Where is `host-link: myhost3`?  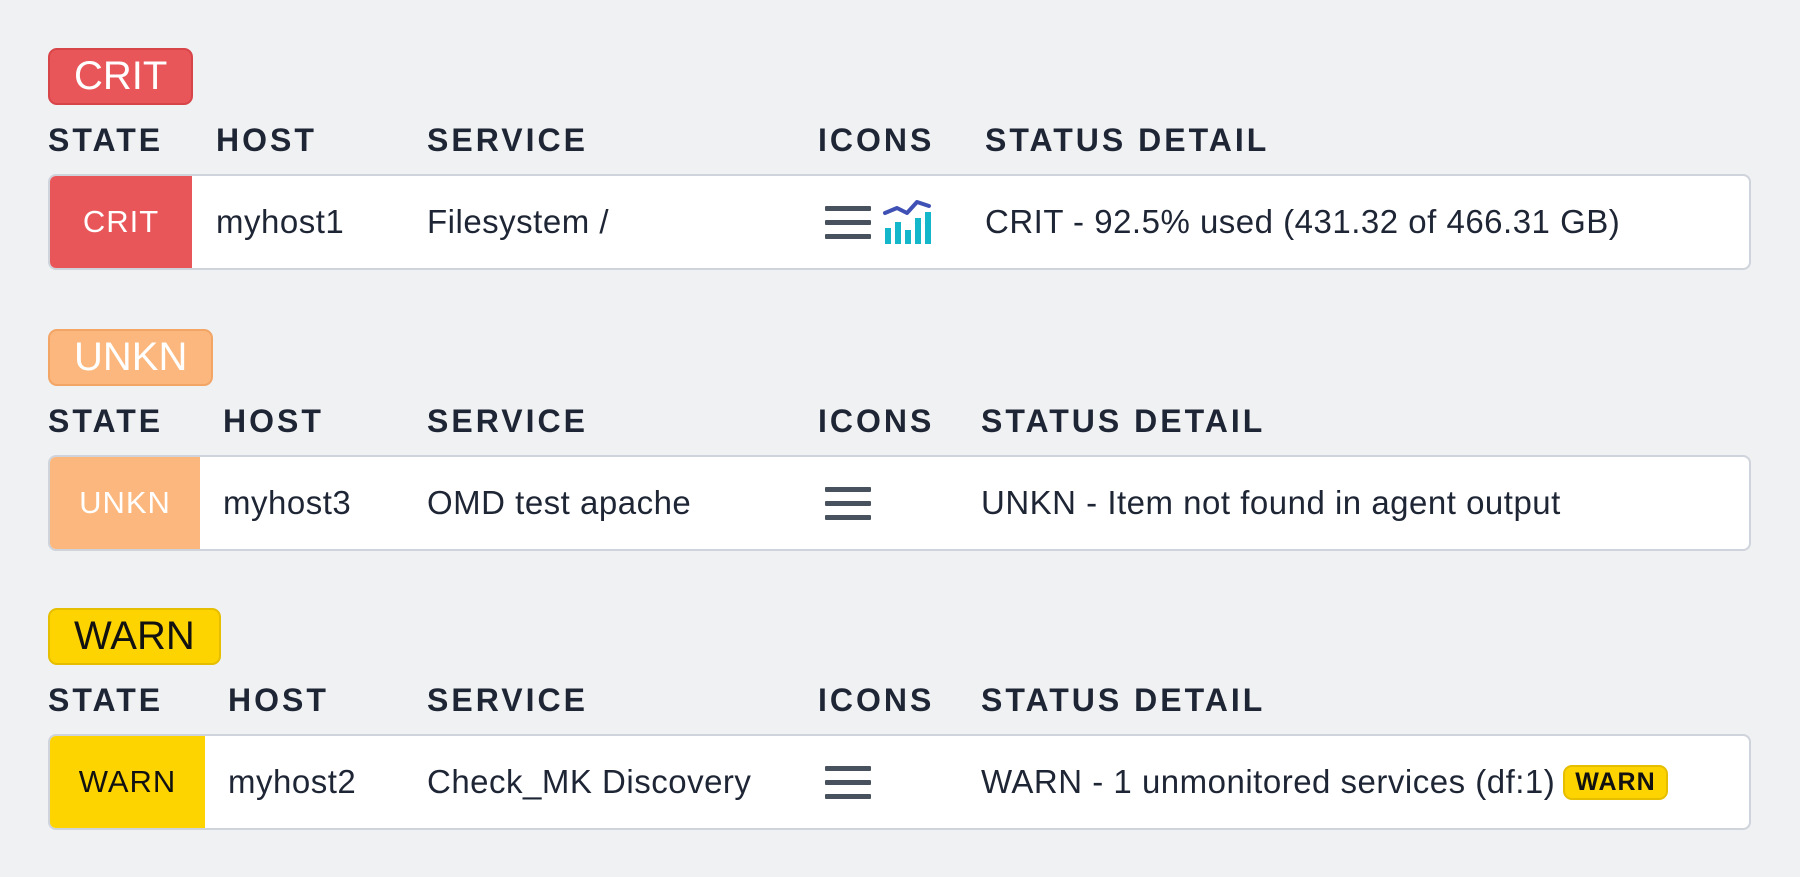
host-link: myhost3 is located at coordinates (287, 503).